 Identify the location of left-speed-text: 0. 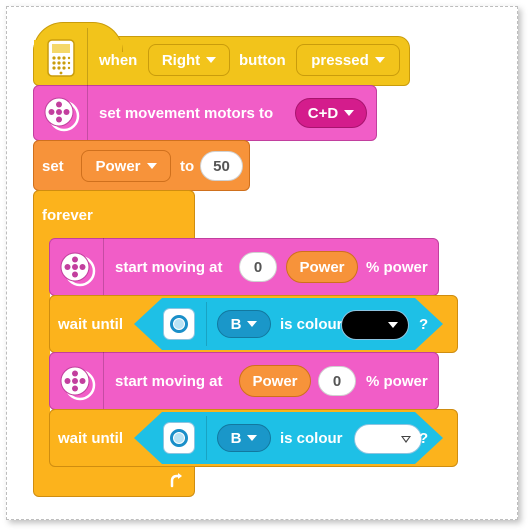
(258, 267).